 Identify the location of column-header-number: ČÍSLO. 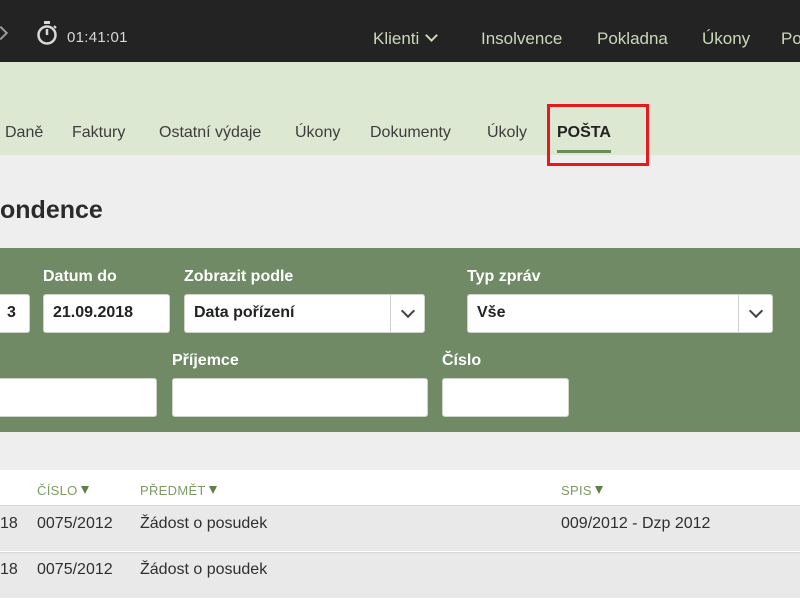
(63, 490).